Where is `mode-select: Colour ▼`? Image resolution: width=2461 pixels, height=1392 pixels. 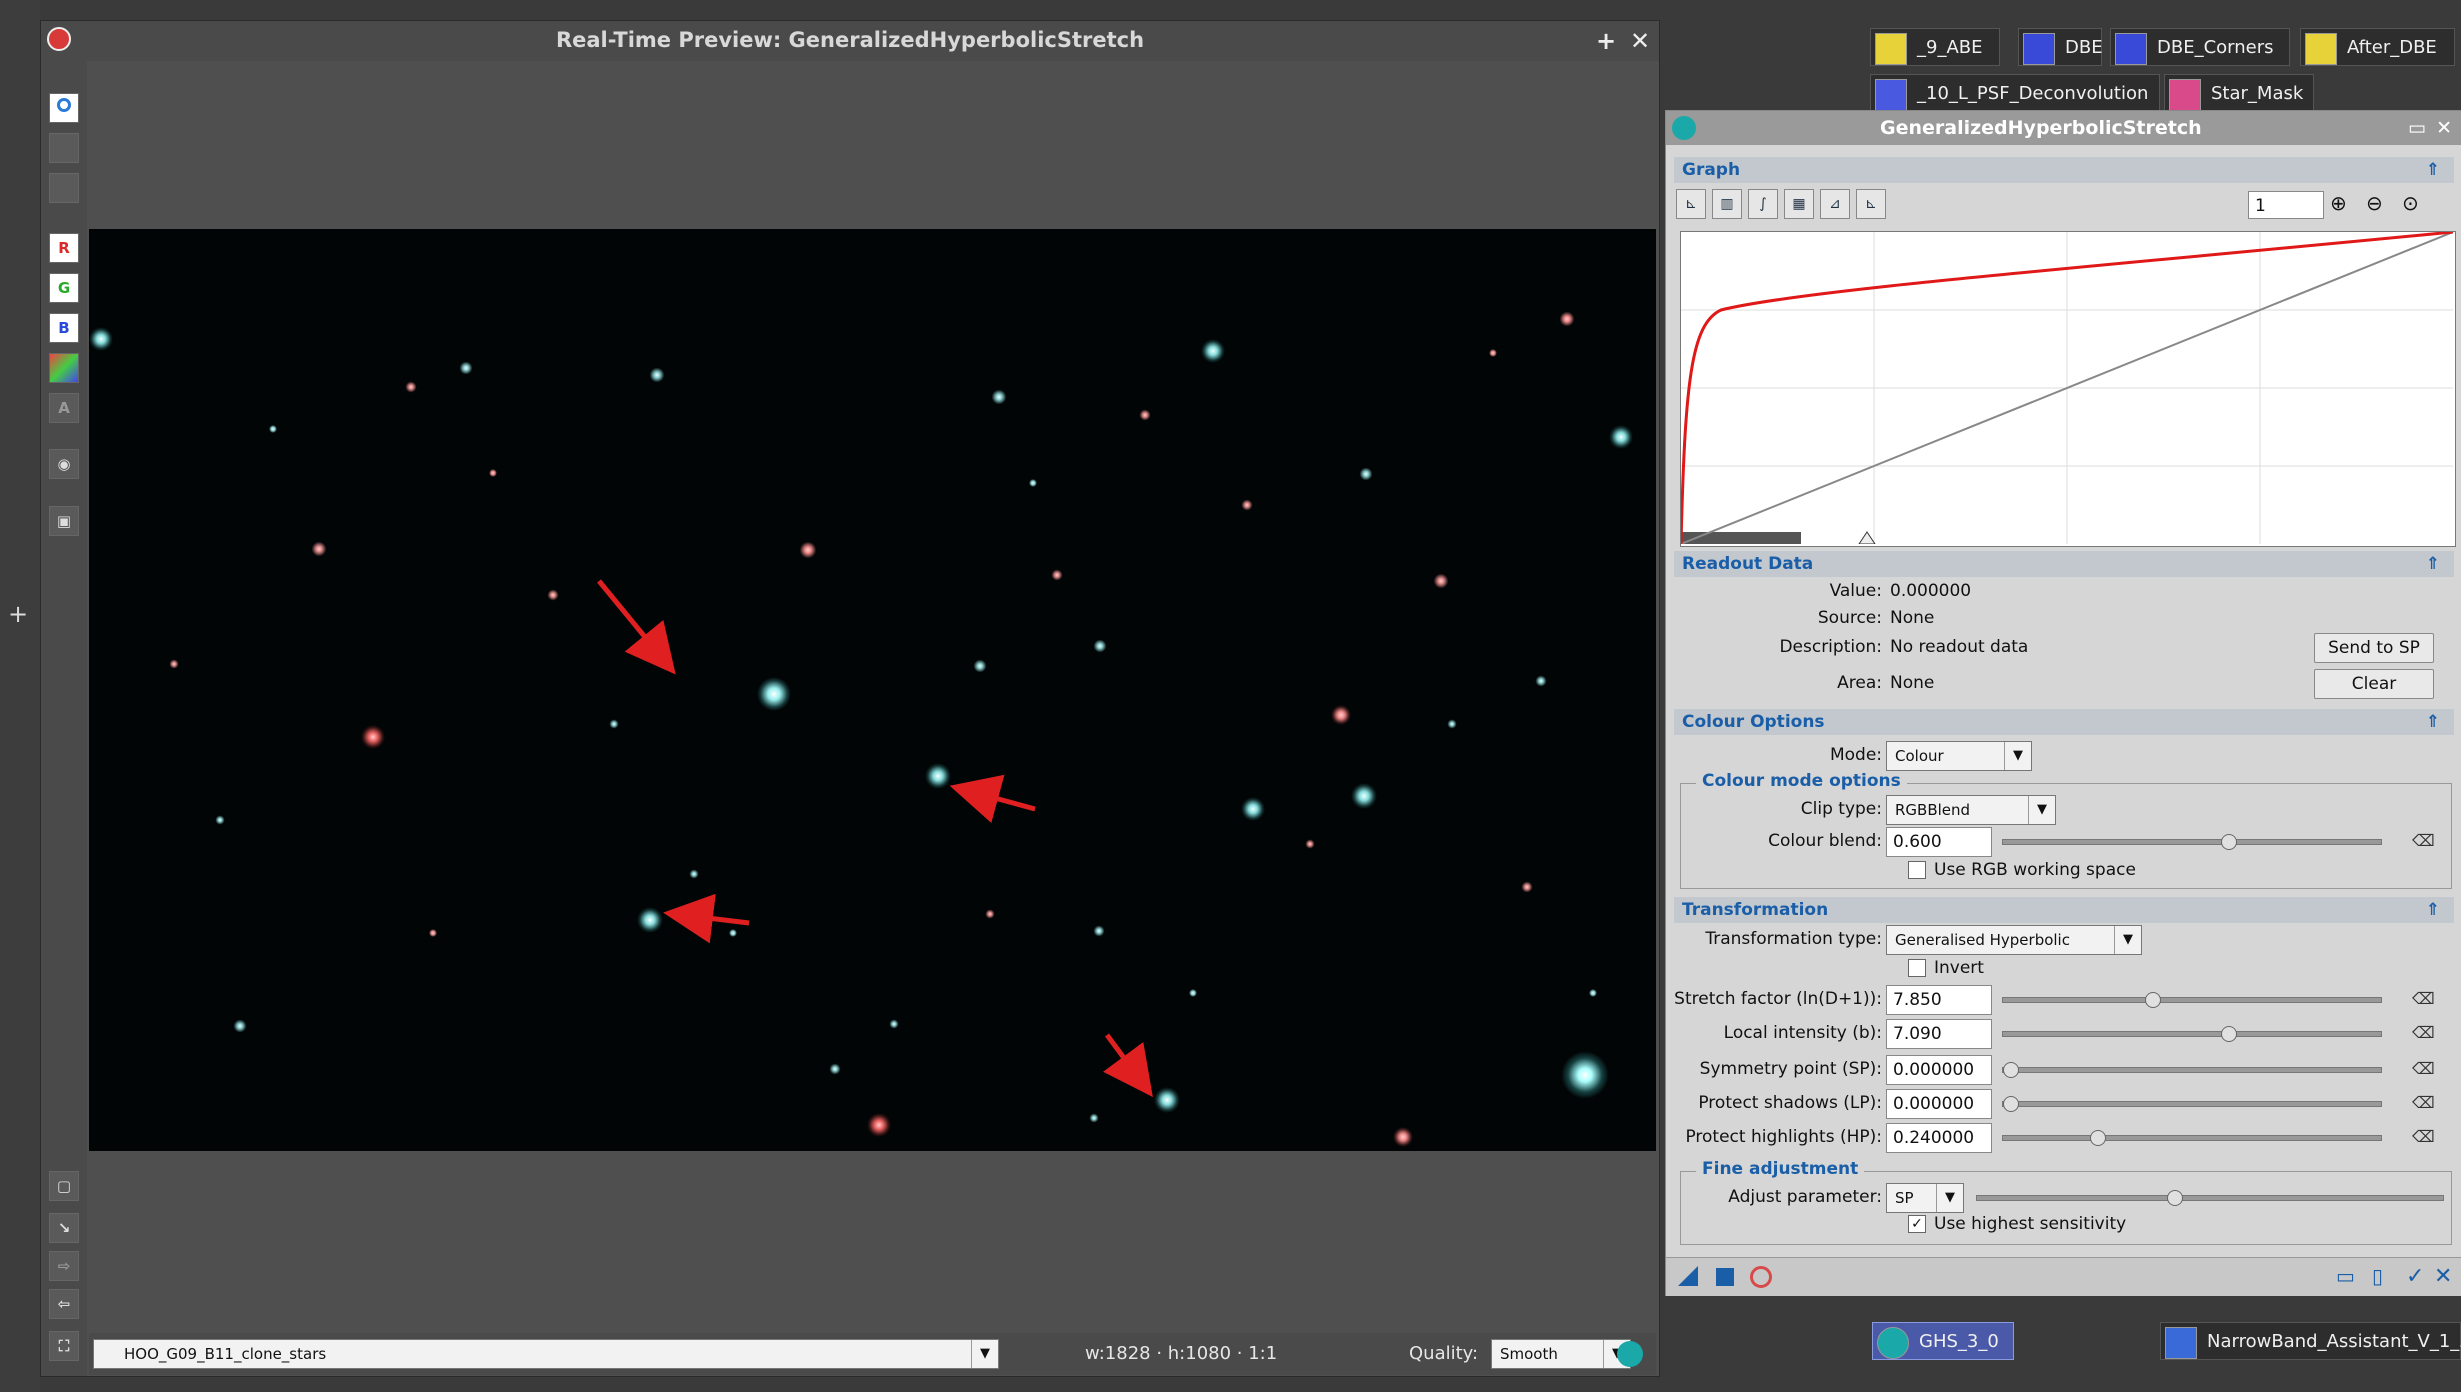 mode-select: Colour ▼ is located at coordinates (1959, 756).